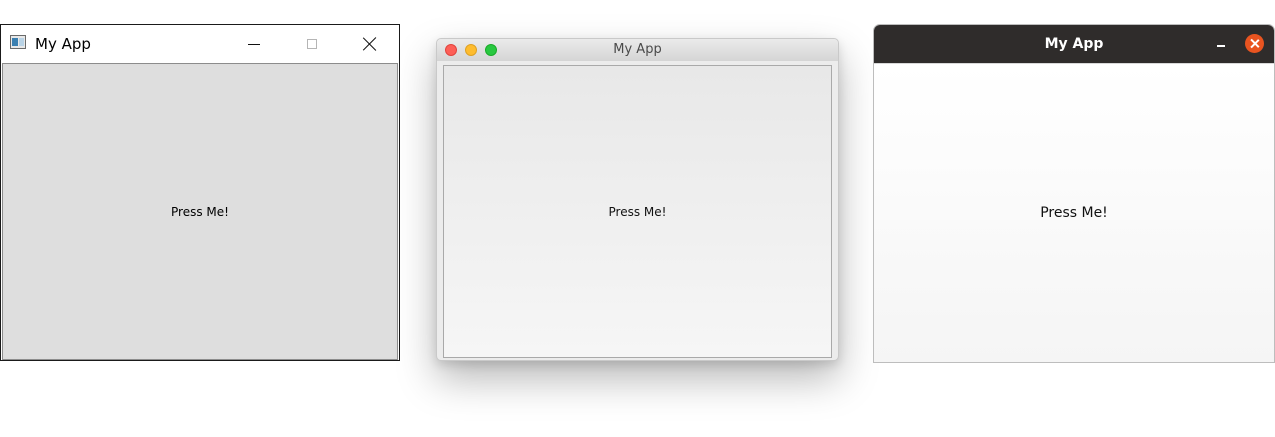  I want to click on ubuntu-titlebar: My App, so click(1074, 44).